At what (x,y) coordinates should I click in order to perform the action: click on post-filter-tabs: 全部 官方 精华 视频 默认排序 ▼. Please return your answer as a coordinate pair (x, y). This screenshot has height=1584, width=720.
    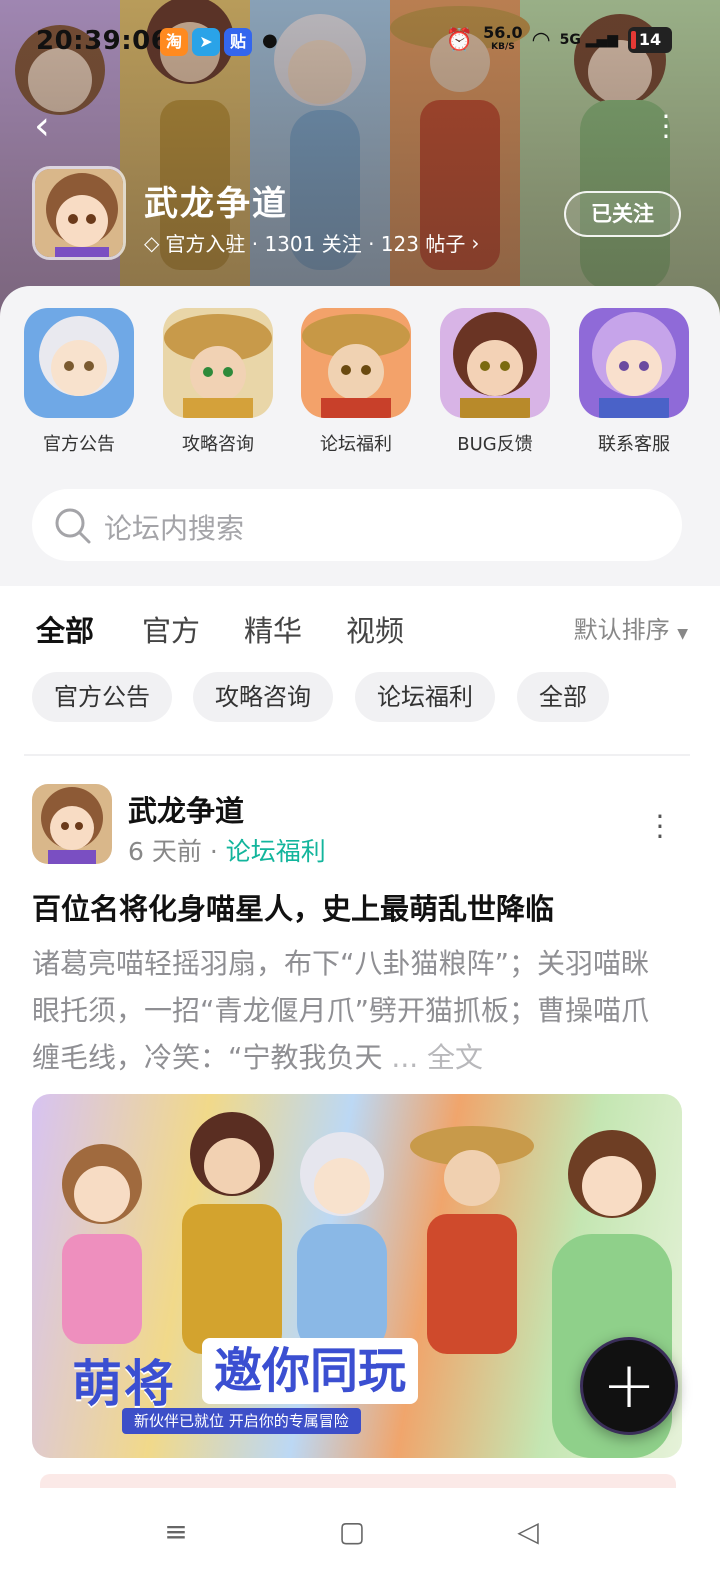
    Looking at the image, I should click on (360, 626).